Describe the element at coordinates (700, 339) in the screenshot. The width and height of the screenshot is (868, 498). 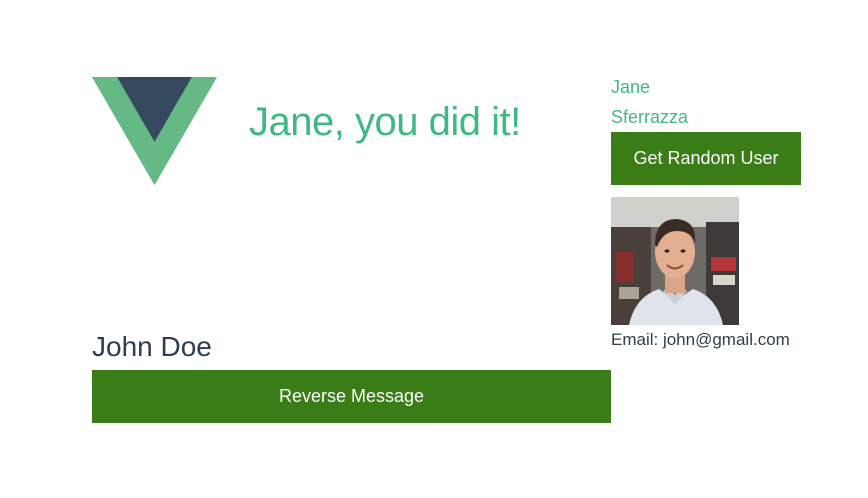
I see `user-email: Email: john@gmail.com` at that location.